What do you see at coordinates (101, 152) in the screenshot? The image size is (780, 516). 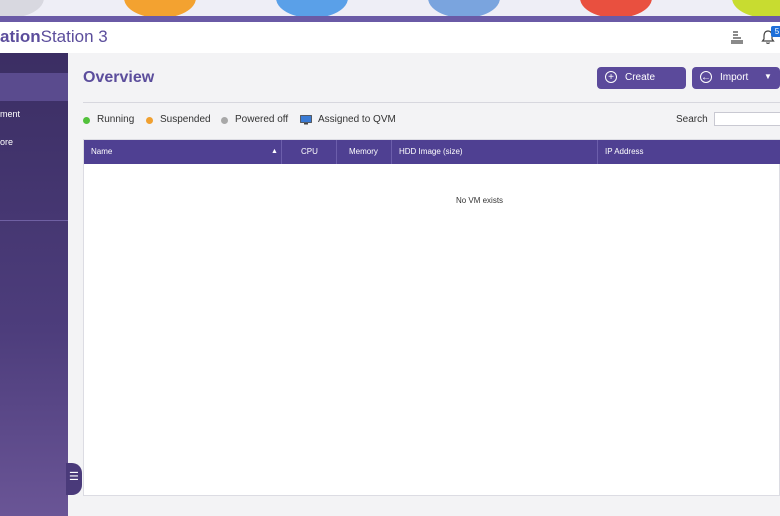 I see `column-header-name: Name` at bounding box center [101, 152].